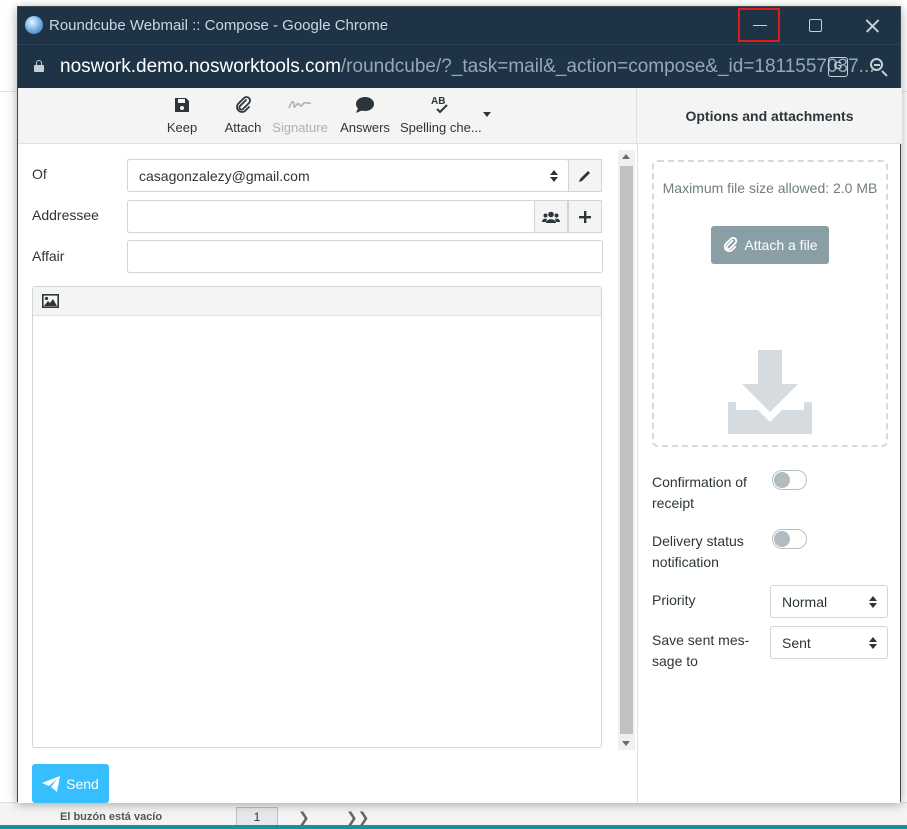 The width and height of the screenshot is (907, 829). I want to click on subject-label: Affair, so click(48, 256).